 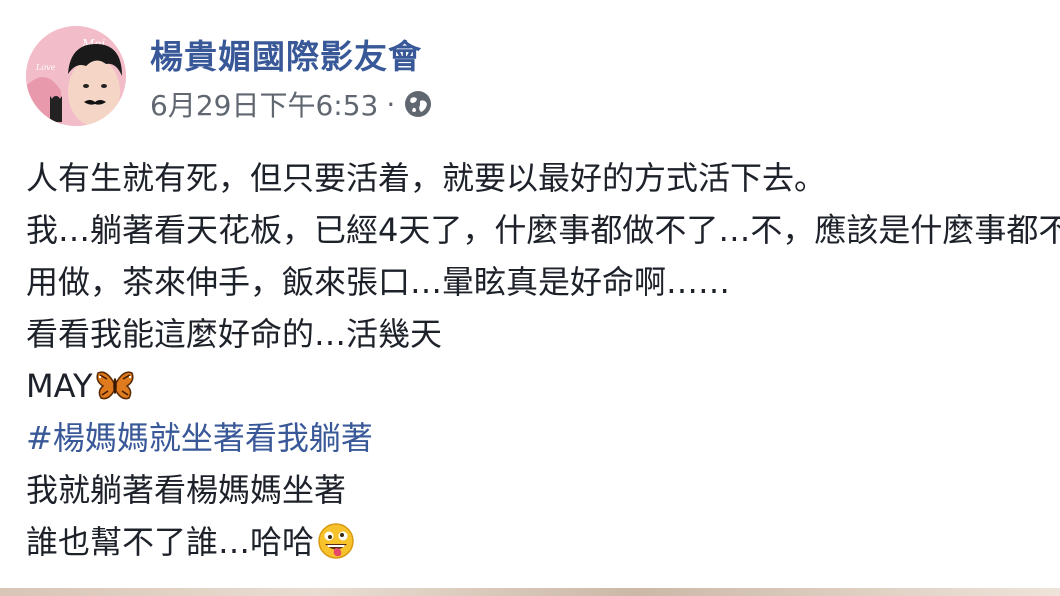 What do you see at coordinates (59, 386) in the screenshot?
I see `signature-text: MAY` at bounding box center [59, 386].